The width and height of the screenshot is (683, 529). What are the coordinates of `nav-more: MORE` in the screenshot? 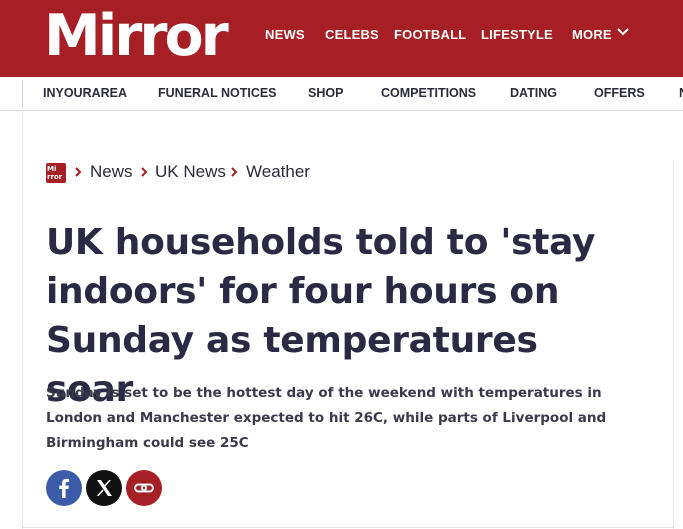 It's located at (592, 34).